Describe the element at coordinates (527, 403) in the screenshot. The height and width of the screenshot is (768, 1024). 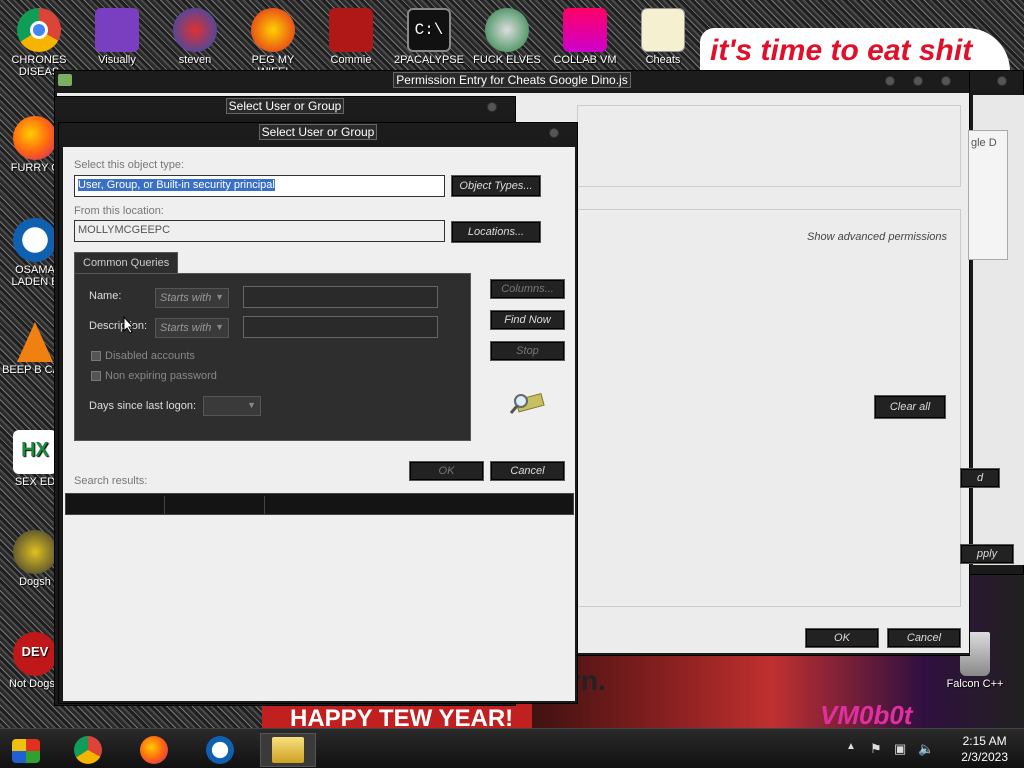
I see `search-people-icon` at that location.